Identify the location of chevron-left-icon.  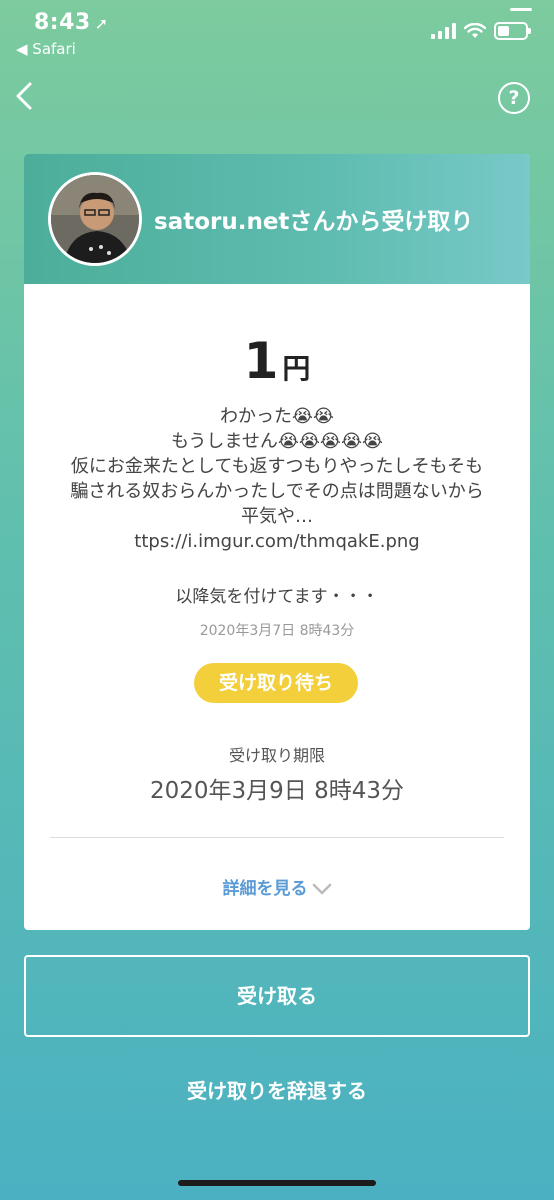
(24, 96).